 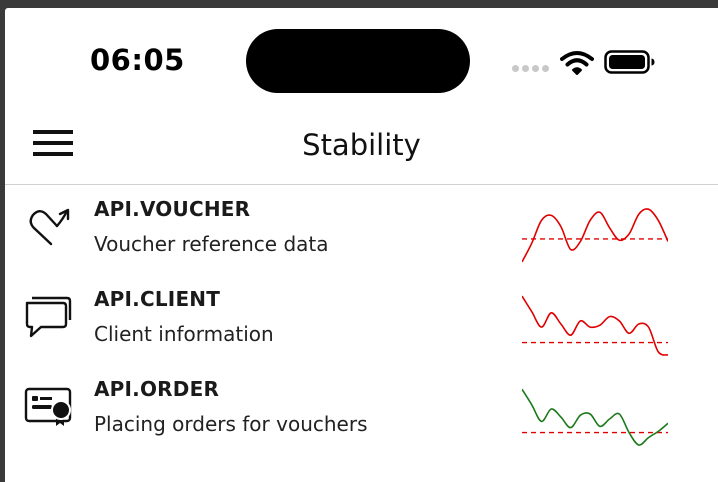 I want to click on service-name: API.VOUCHER, so click(x=172, y=209).